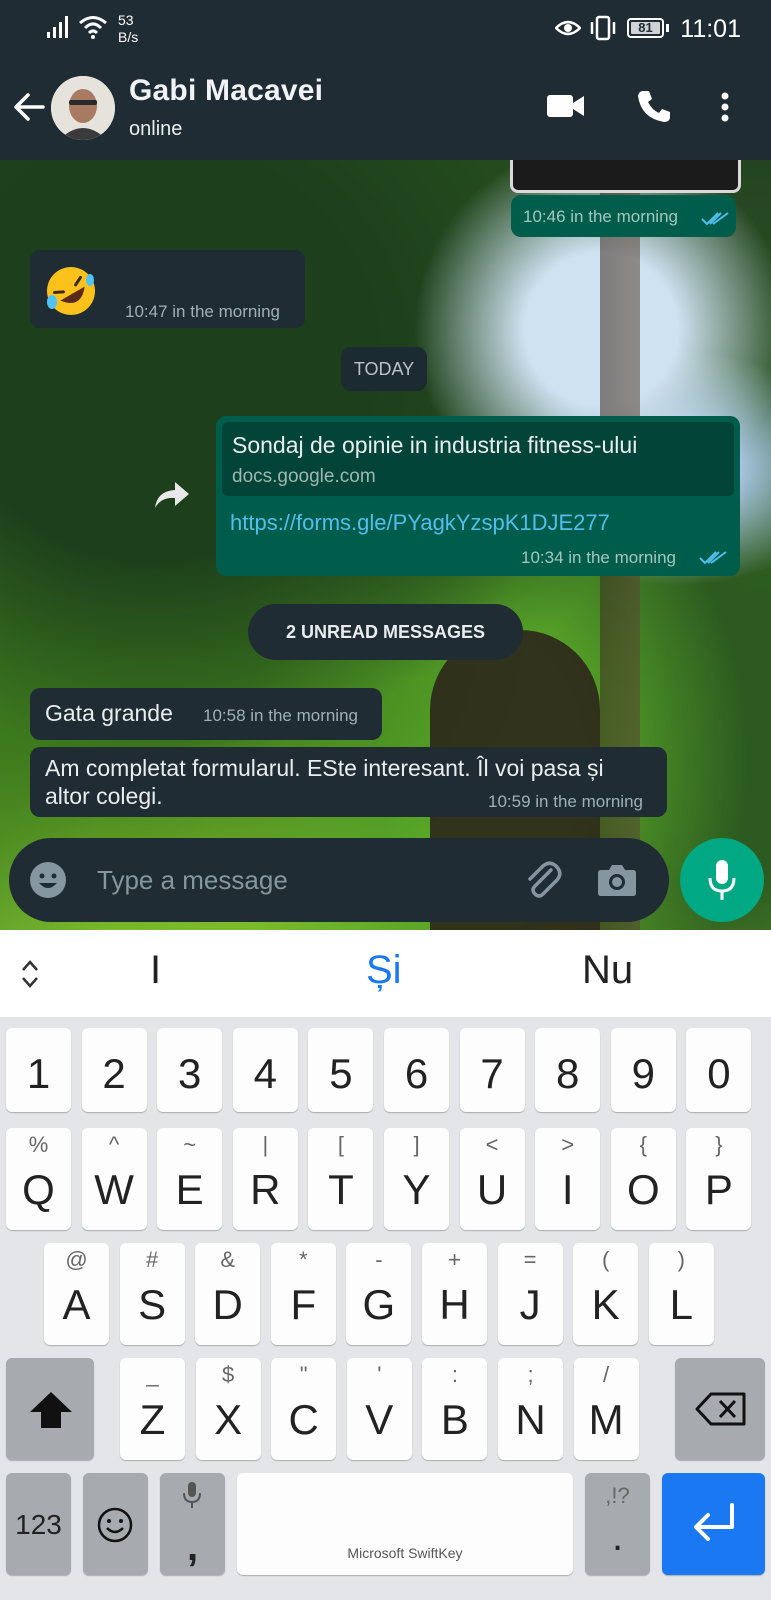  What do you see at coordinates (617, 880) in the screenshot?
I see `camera-icon` at bounding box center [617, 880].